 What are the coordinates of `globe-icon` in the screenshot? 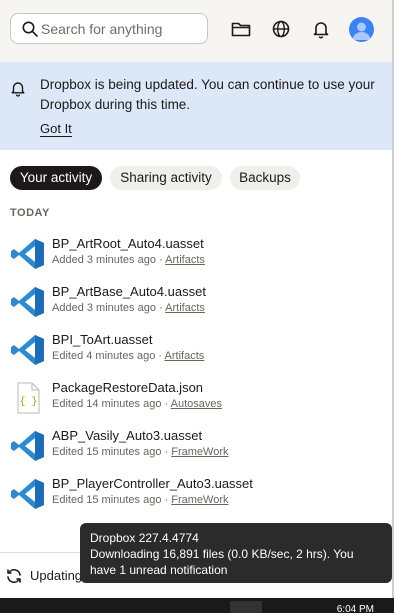 It's located at (281, 29).